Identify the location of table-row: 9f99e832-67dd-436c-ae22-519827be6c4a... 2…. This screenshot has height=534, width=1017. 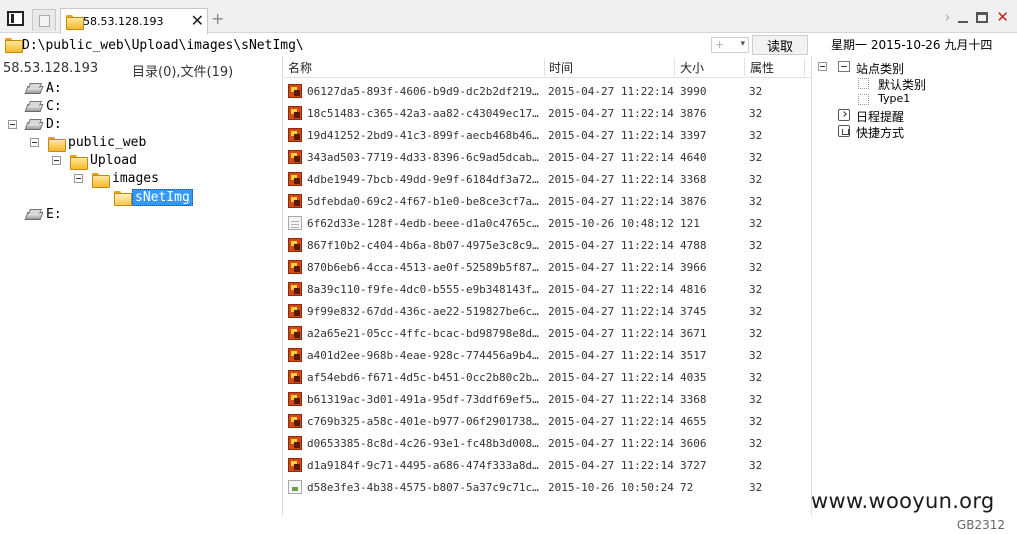
(547, 311).